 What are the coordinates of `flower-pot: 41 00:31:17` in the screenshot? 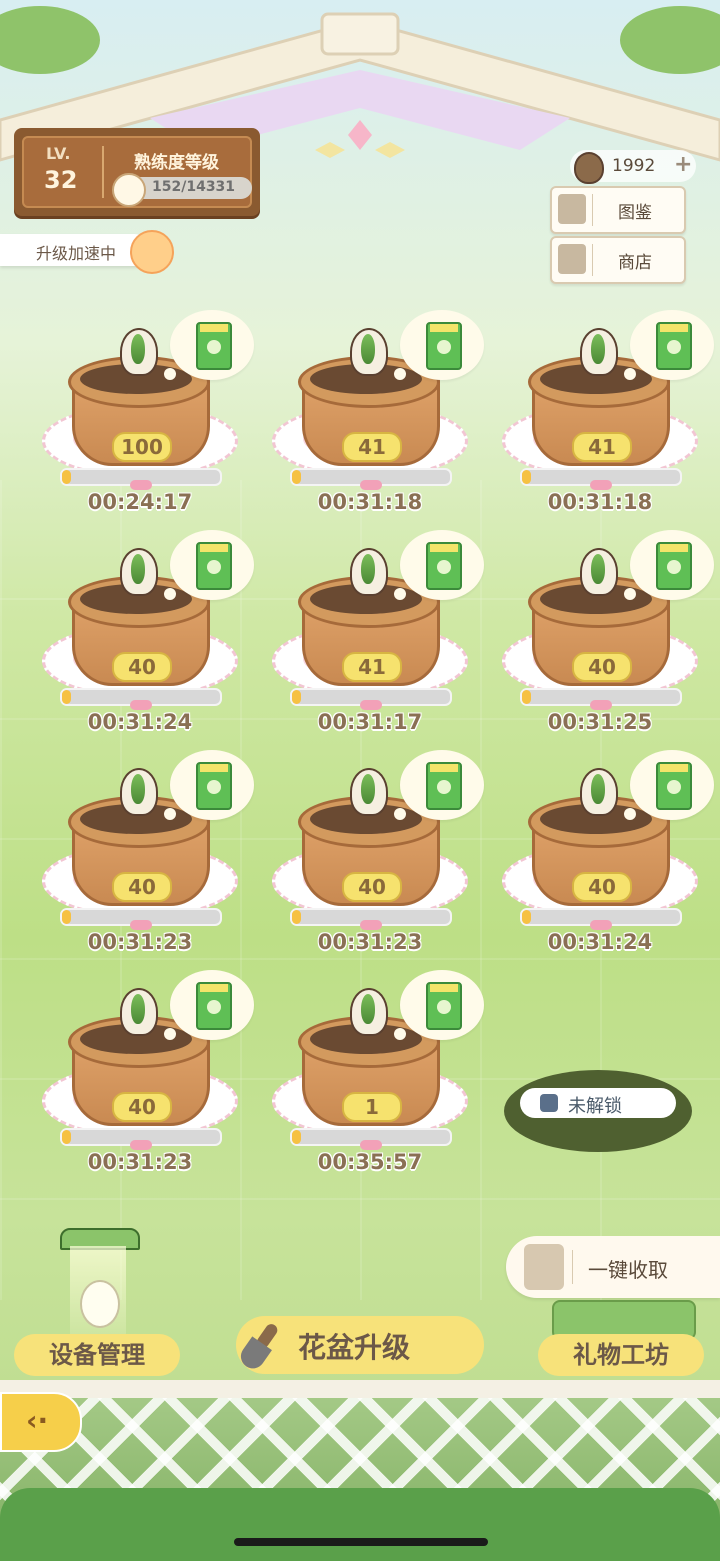 It's located at (378, 634).